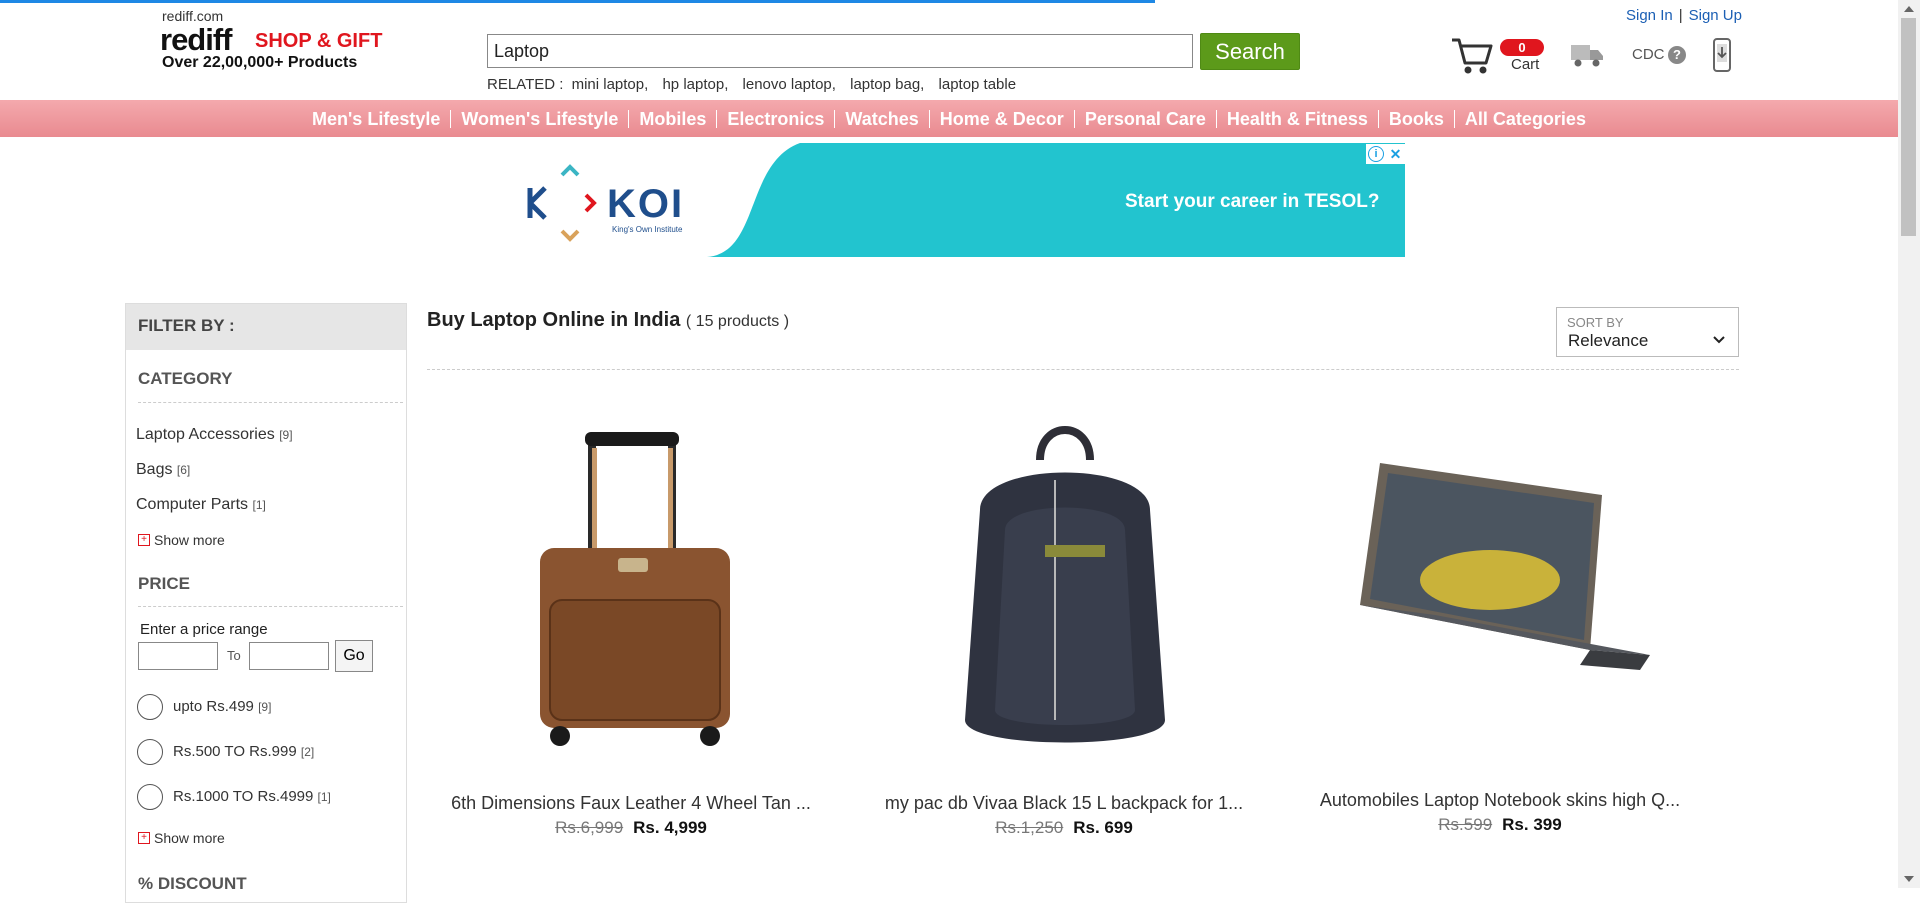 This screenshot has width=1920, height=903. Describe the element at coordinates (673, 118) in the screenshot. I see `nav-mobiles: Mobiles` at that location.